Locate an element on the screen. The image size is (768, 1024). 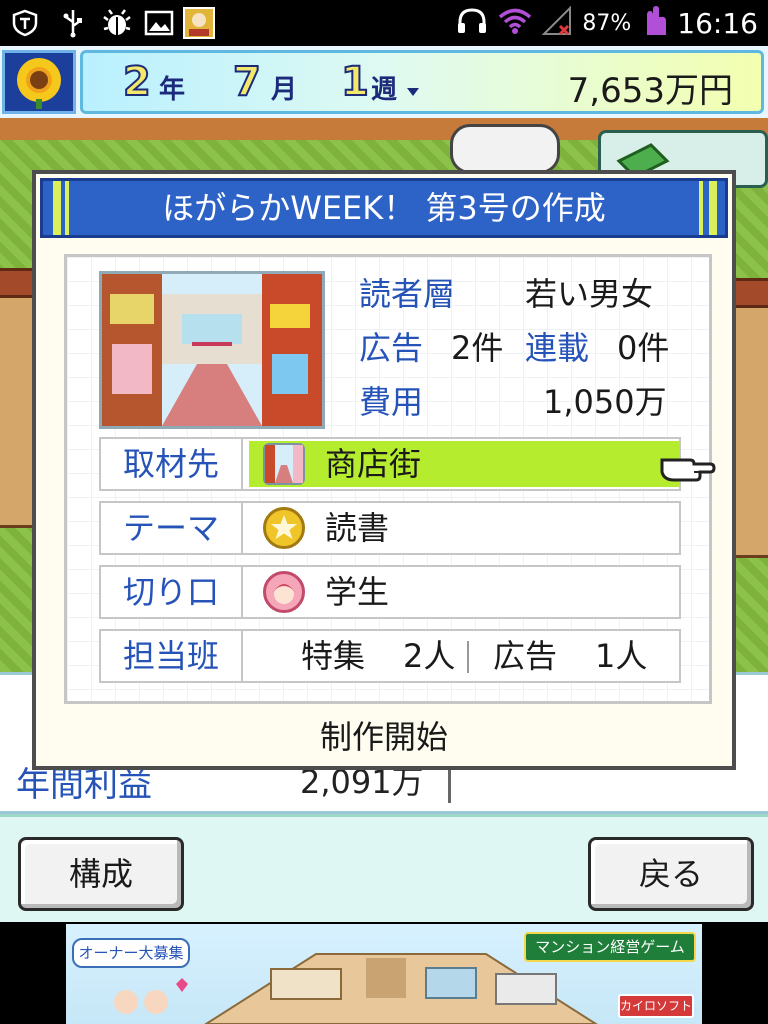
ad-brand: カイロソフト is located at coordinates (656, 1006).